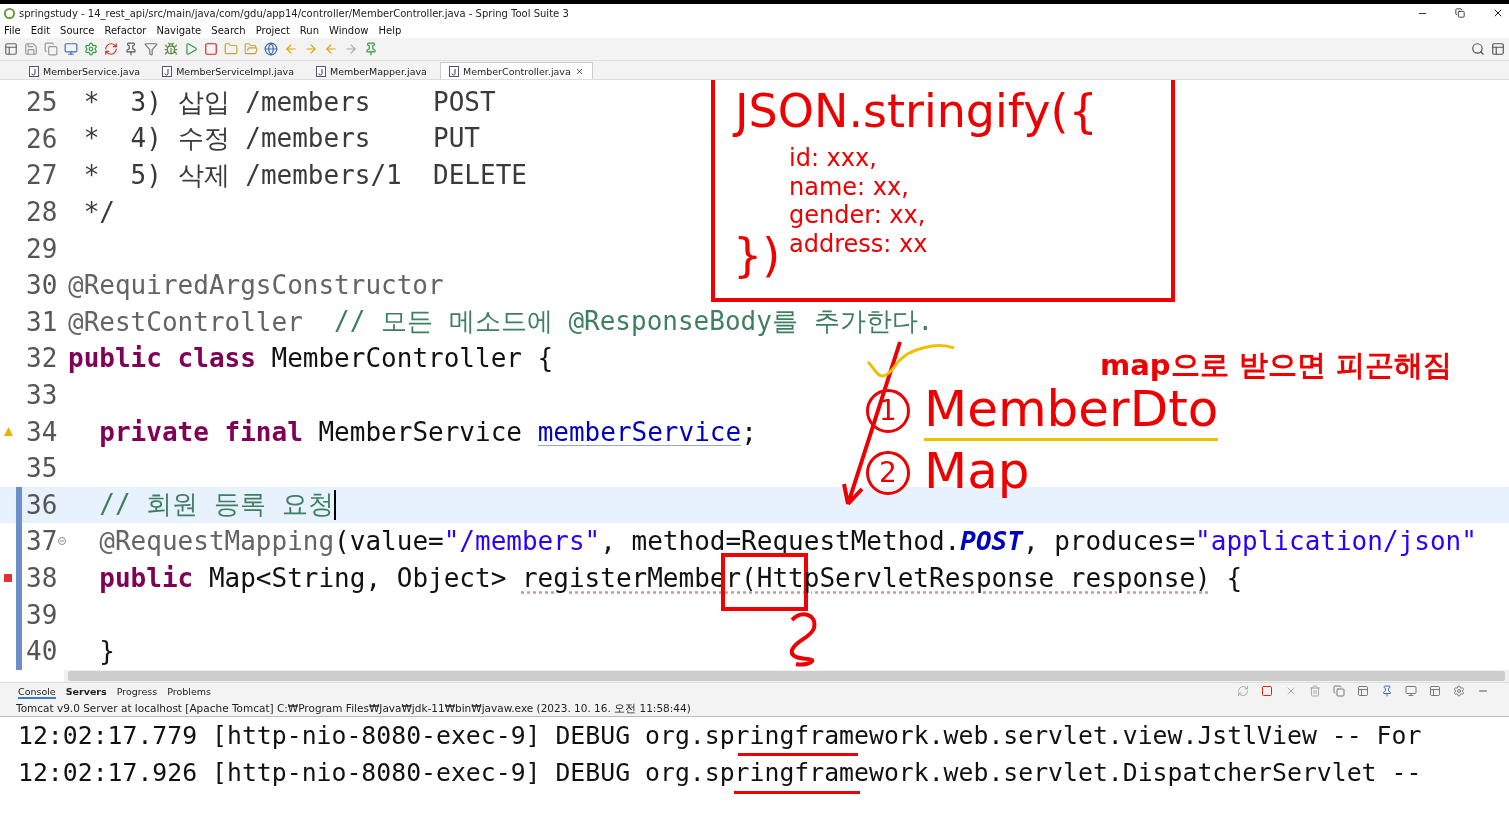  I want to click on line-number: 39, so click(41, 614).